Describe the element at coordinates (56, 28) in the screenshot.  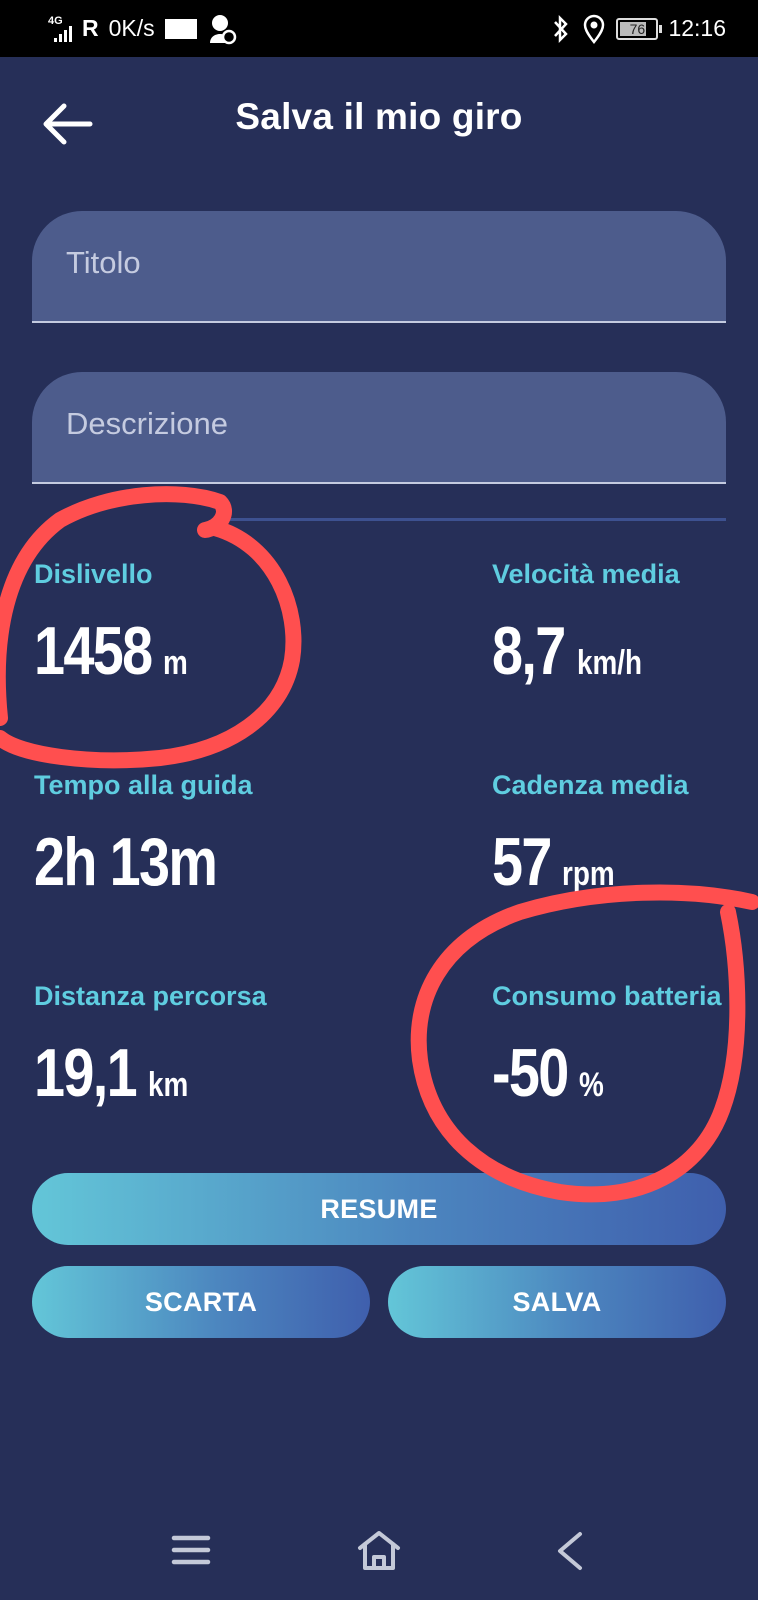
I see `signal-icon: 4G` at that location.